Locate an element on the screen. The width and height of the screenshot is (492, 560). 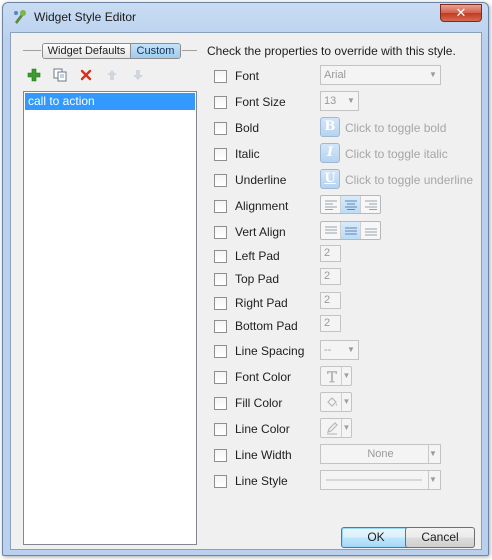
line-style-checkbox is located at coordinates (220, 481).